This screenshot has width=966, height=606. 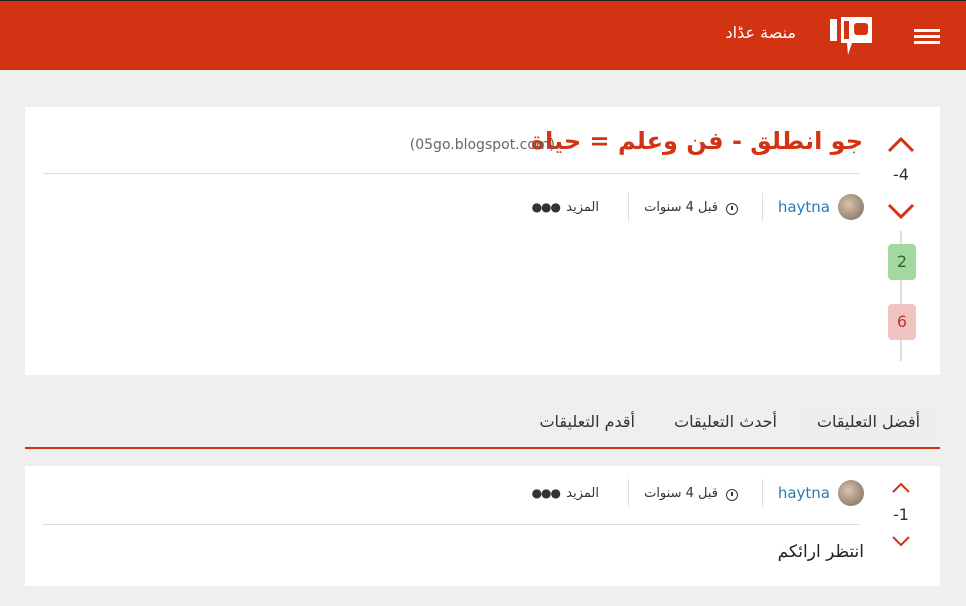 What do you see at coordinates (451, 173) in the screenshot?
I see `title-divider` at bounding box center [451, 173].